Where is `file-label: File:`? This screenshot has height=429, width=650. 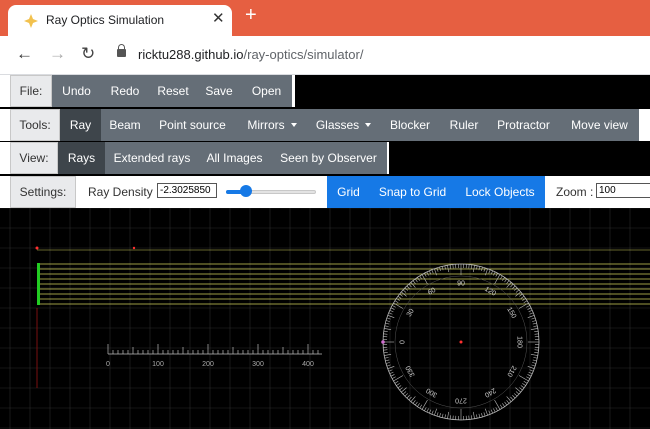 file-label: File: is located at coordinates (31, 91).